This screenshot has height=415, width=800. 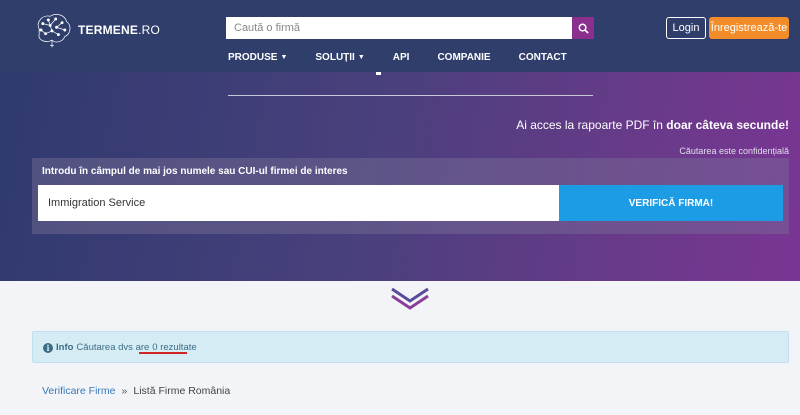 I want to click on main-menu: PRODUSE ▼ SOLUȚII ▼ API COMPANIE CONTACT, so click(x=411, y=57).